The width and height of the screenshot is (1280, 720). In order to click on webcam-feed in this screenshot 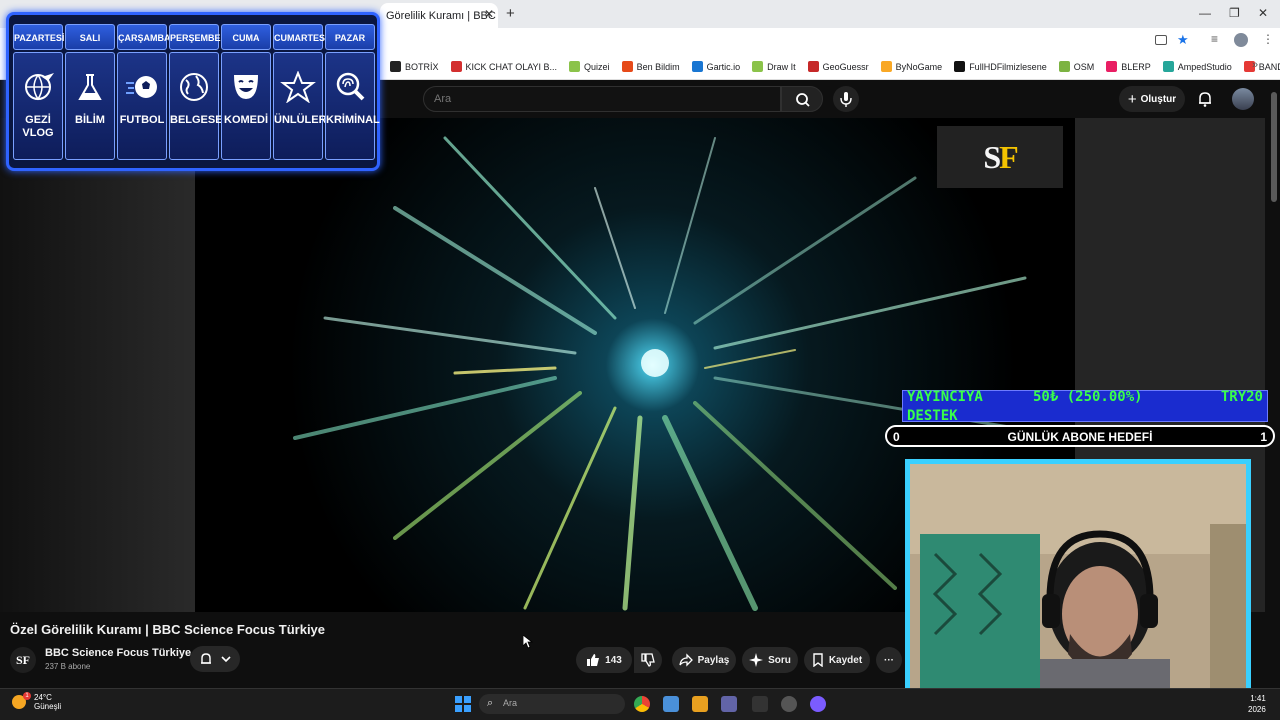, I will do `click(1078, 587)`.